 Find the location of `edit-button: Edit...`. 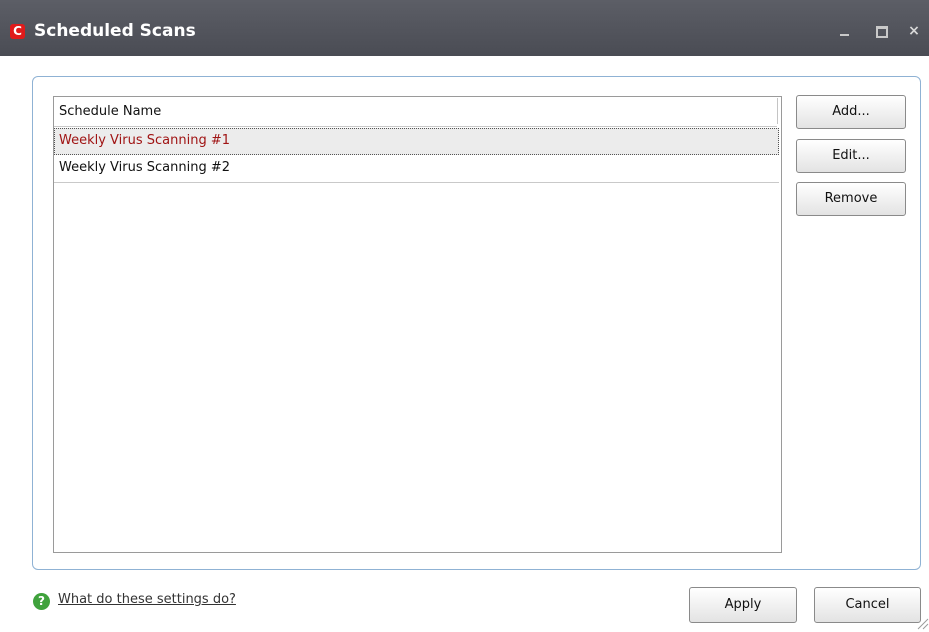

edit-button: Edit... is located at coordinates (851, 156).